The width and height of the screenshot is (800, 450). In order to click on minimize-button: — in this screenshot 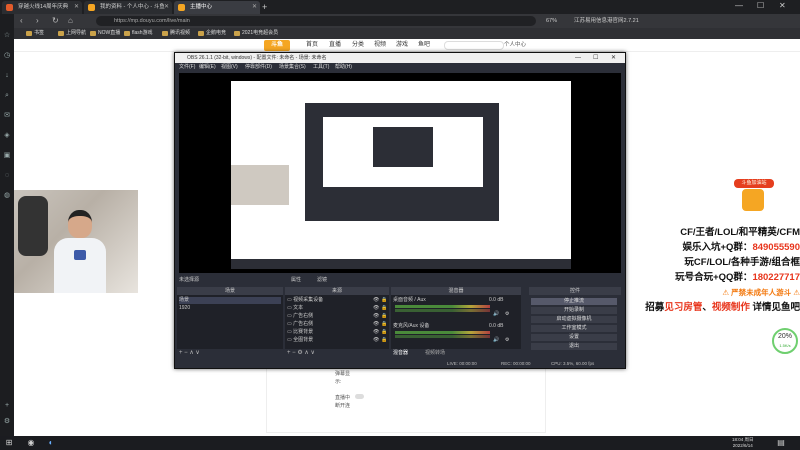, I will do `click(739, 5)`.